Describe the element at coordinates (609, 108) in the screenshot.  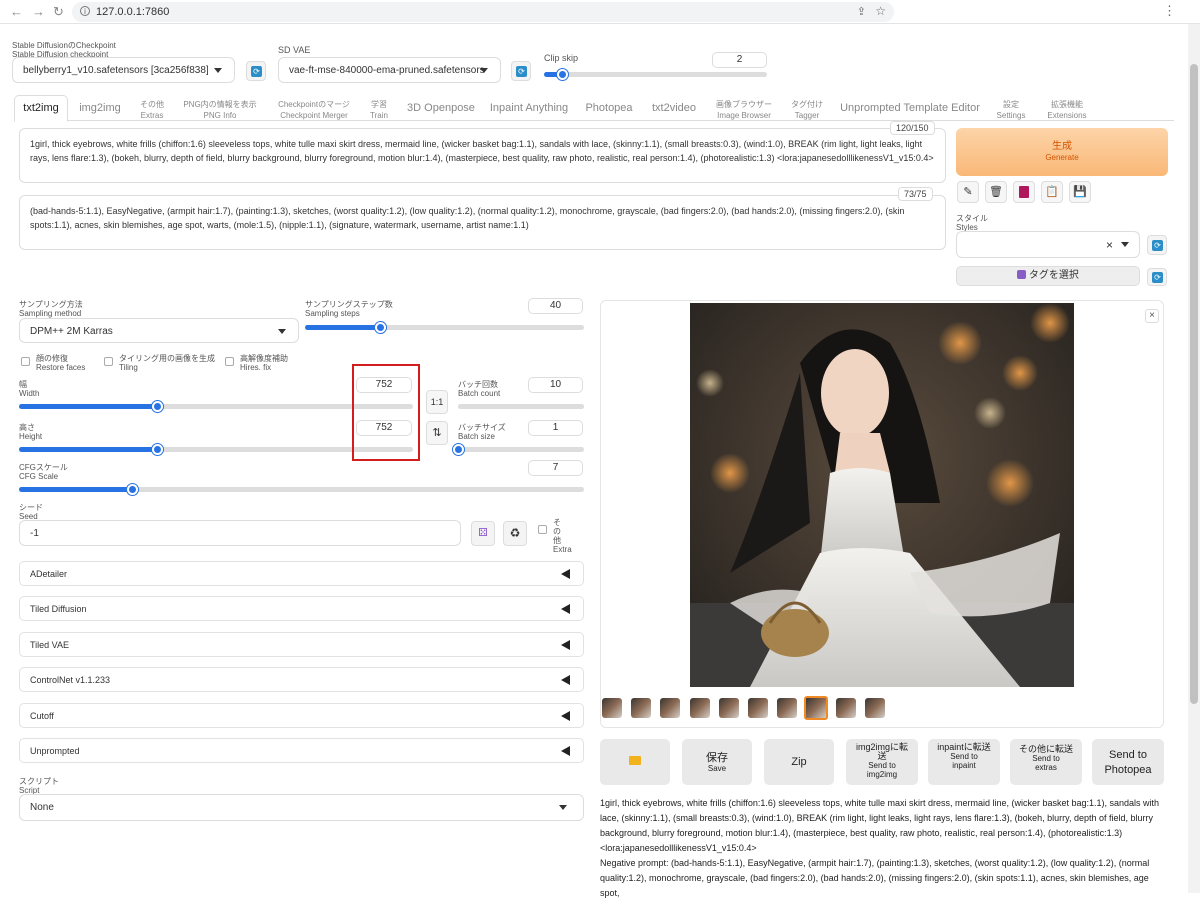
I see `tab-photopea: Photopea` at that location.